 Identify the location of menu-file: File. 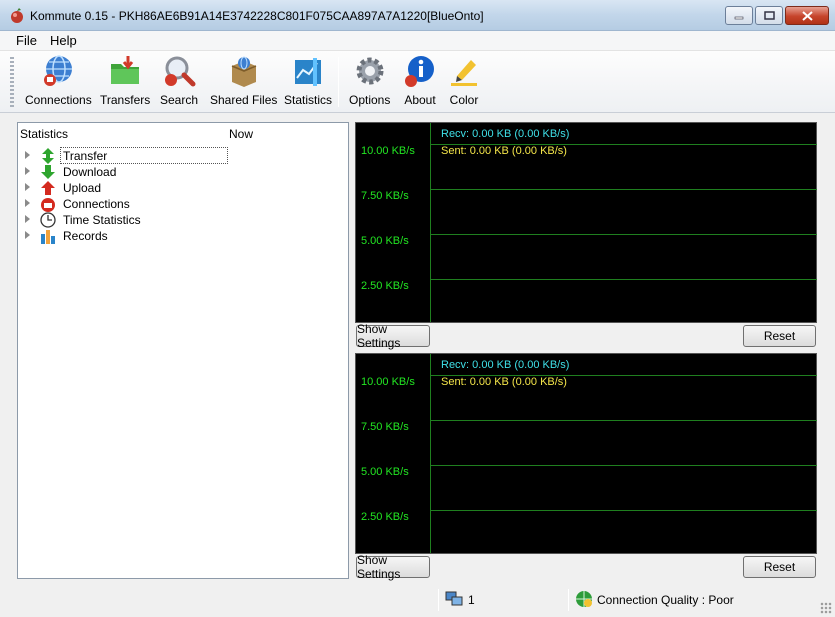
(26, 41).